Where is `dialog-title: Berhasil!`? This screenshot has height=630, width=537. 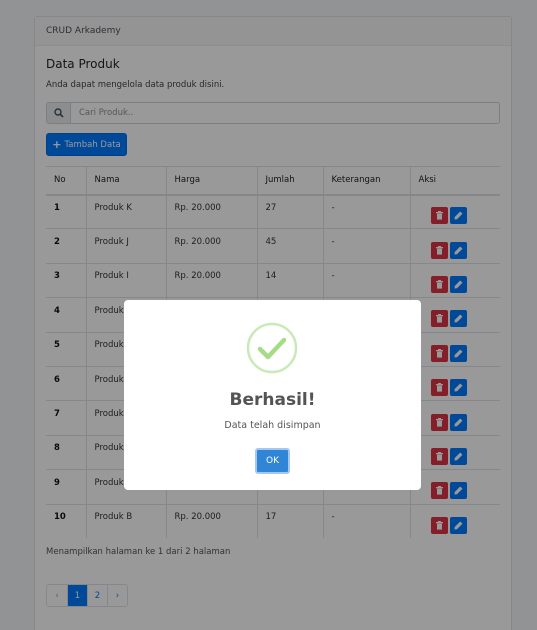 dialog-title: Berhasil! is located at coordinates (272, 400).